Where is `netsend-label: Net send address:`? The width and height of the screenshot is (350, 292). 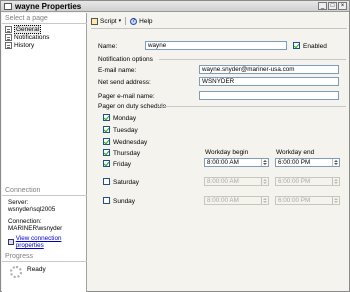 netsend-label: Net send address: is located at coordinates (124, 82).